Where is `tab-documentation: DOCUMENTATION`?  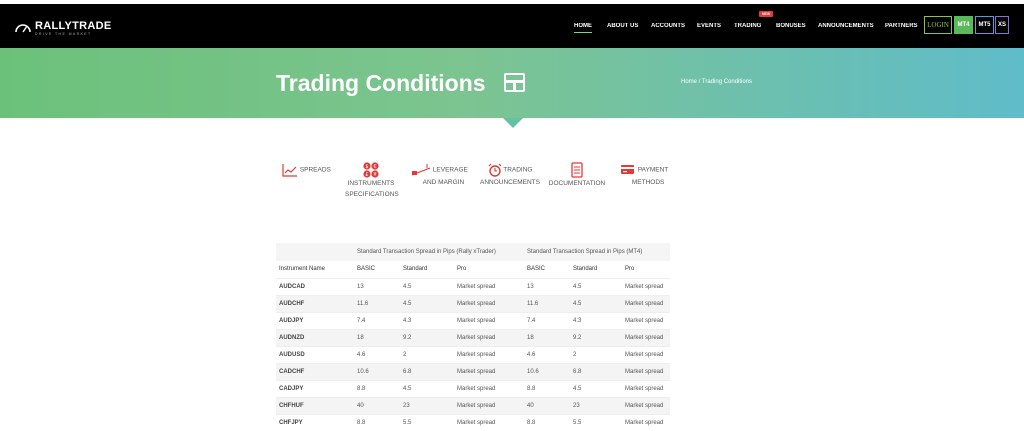
tab-documentation: DOCUMENTATION is located at coordinates (577, 175).